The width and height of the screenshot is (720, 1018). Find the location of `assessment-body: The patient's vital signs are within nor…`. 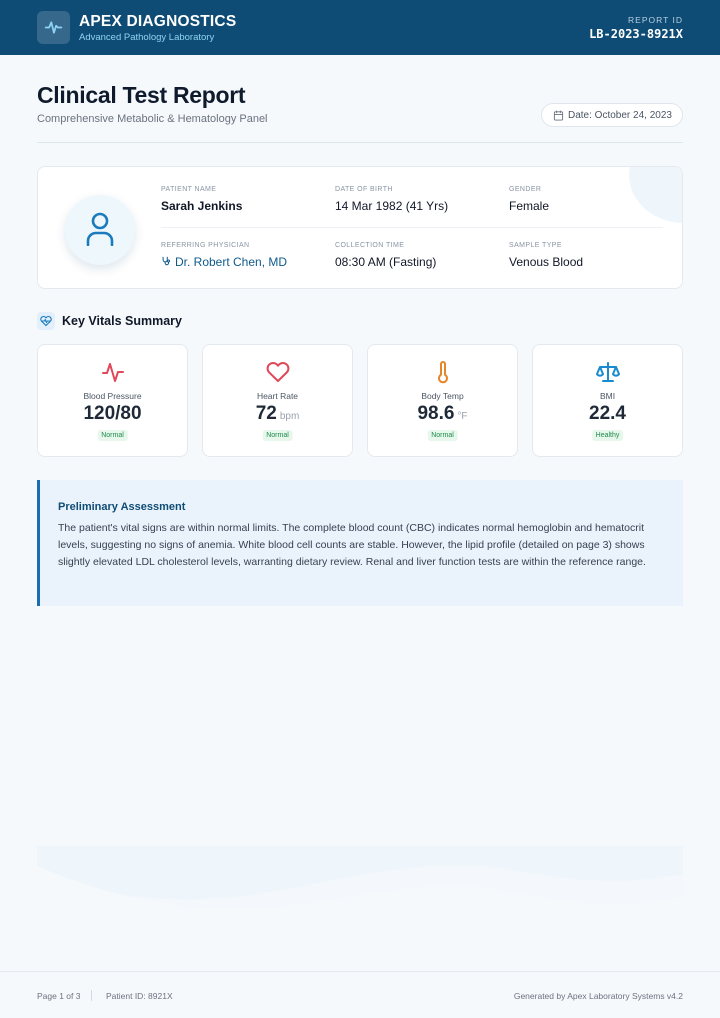

assessment-body: The patient's vital signs are within nor… is located at coordinates (352, 545).